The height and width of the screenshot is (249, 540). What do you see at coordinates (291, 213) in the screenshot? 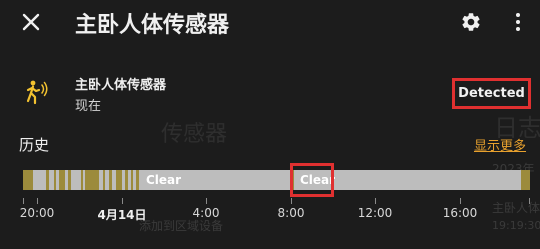
I see `axis-tick-label: 8:00` at bounding box center [291, 213].